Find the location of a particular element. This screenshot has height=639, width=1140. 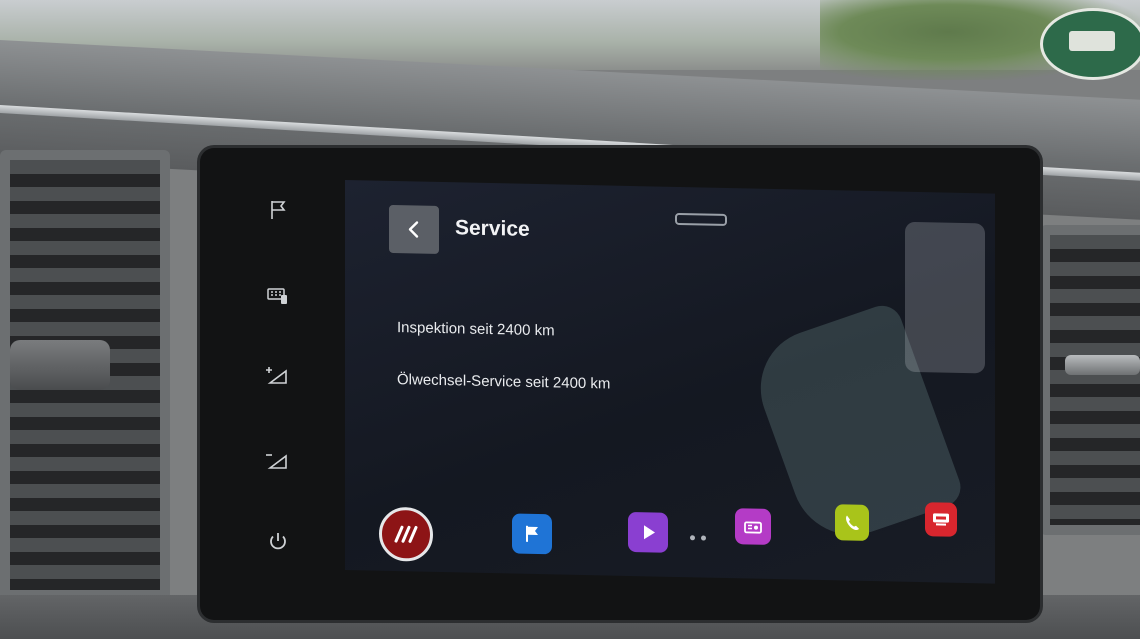

car-settings-app is located at coordinates (941, 519).